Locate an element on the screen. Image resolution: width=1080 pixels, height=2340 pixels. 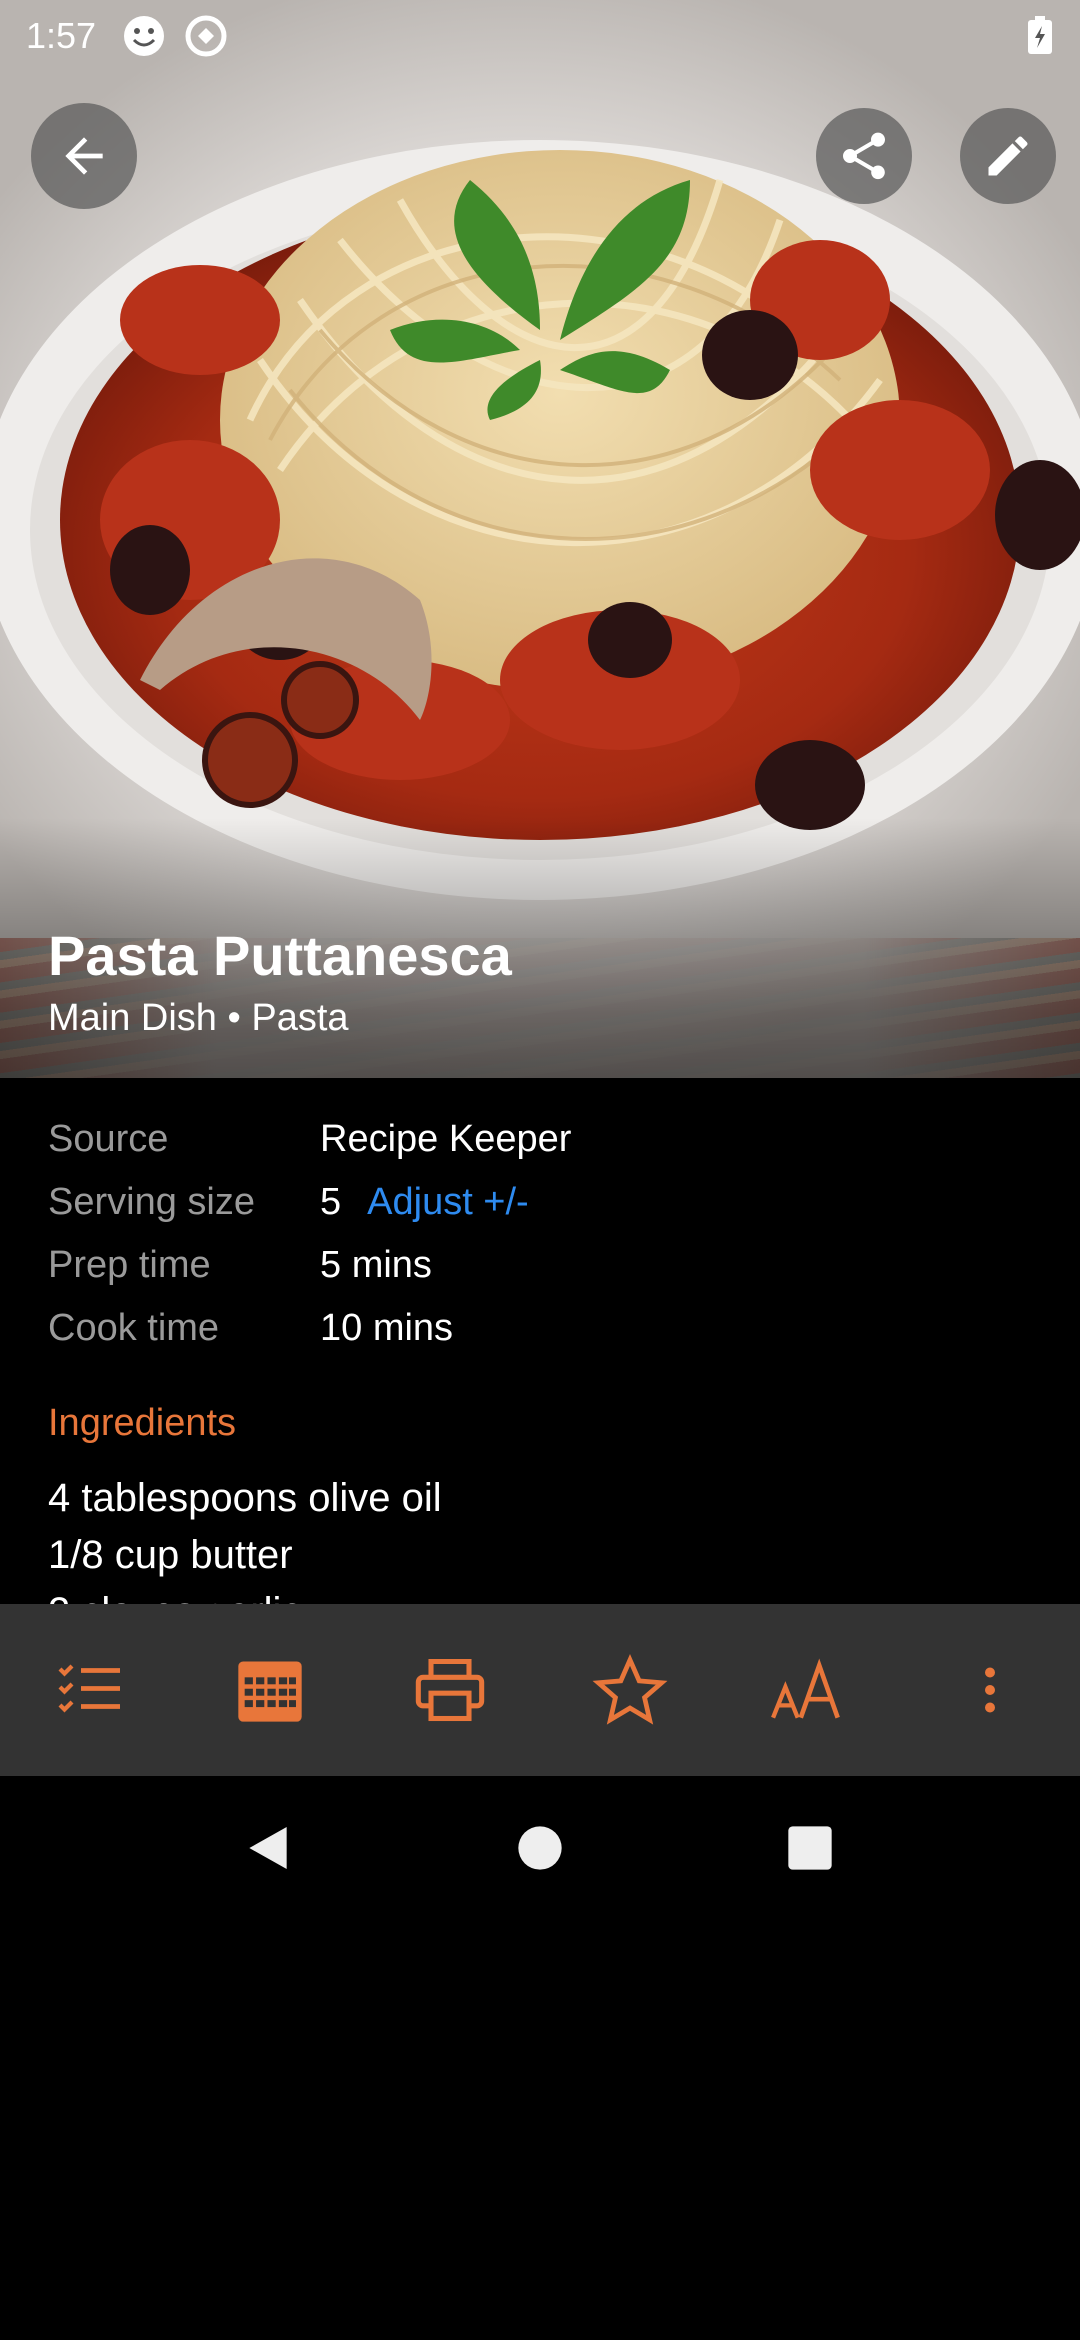
star-icon is located at coordinates (630, 1689).